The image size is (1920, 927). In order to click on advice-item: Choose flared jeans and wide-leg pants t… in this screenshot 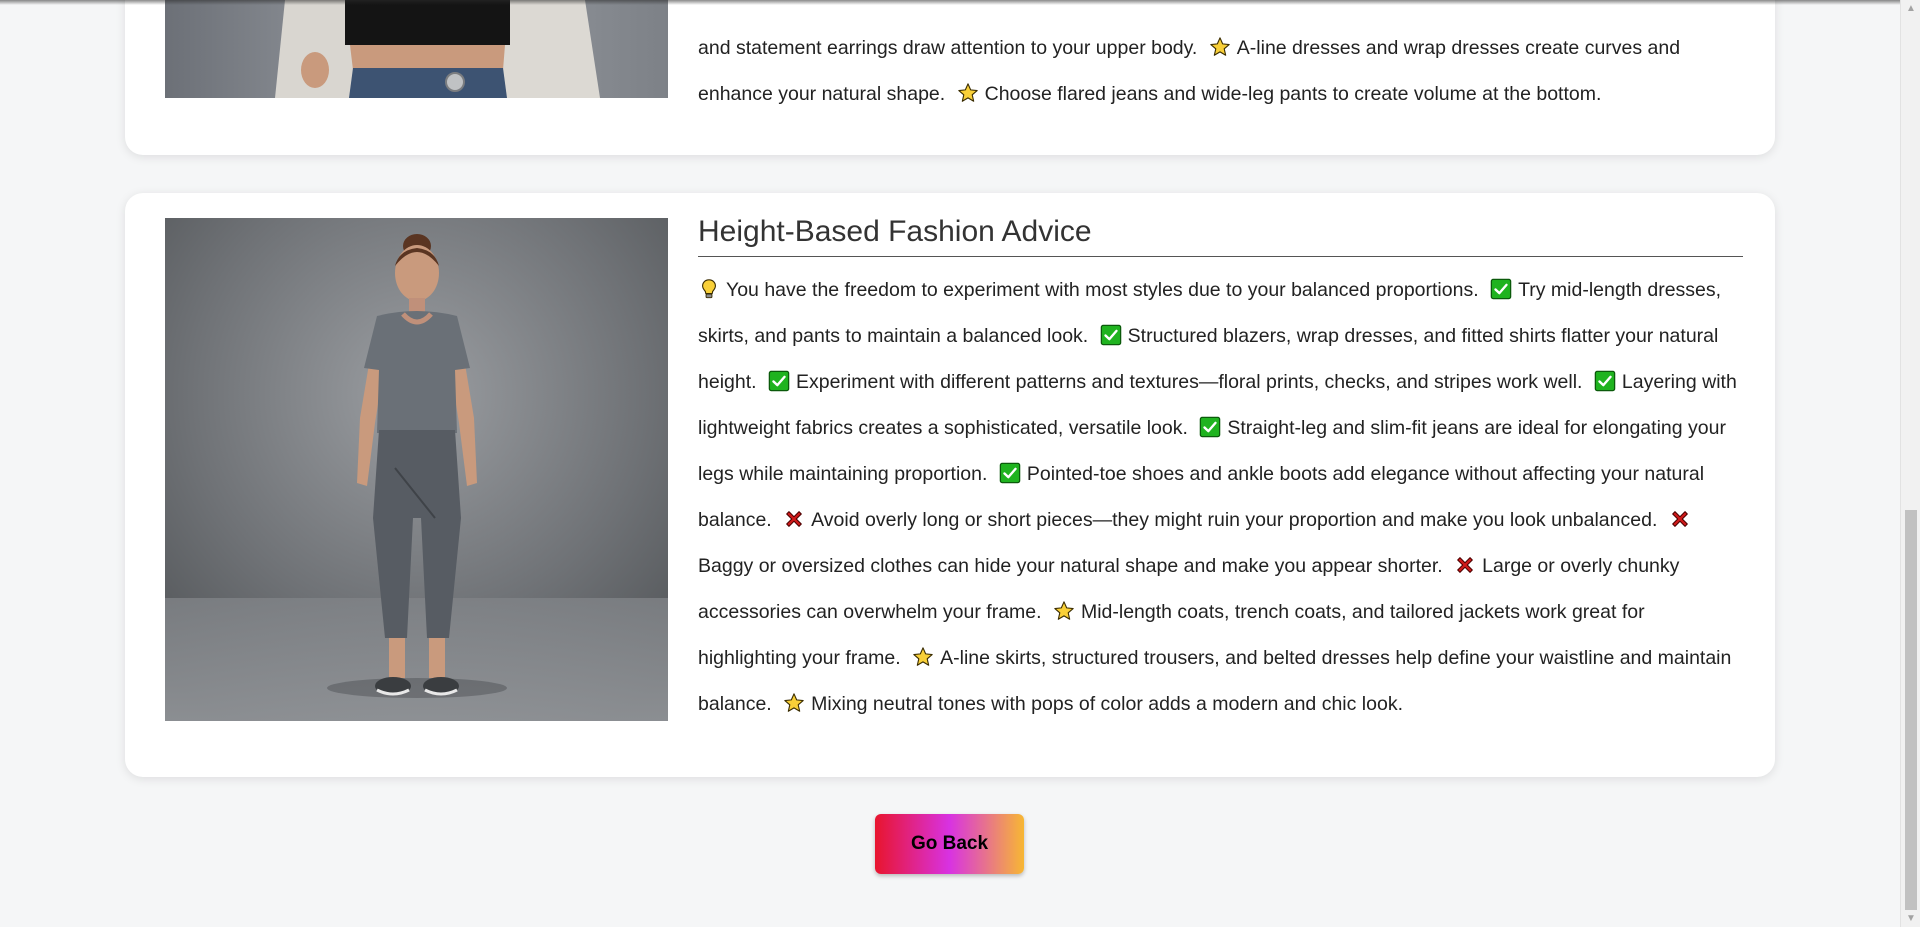, I will do `click(1279, 94)`.